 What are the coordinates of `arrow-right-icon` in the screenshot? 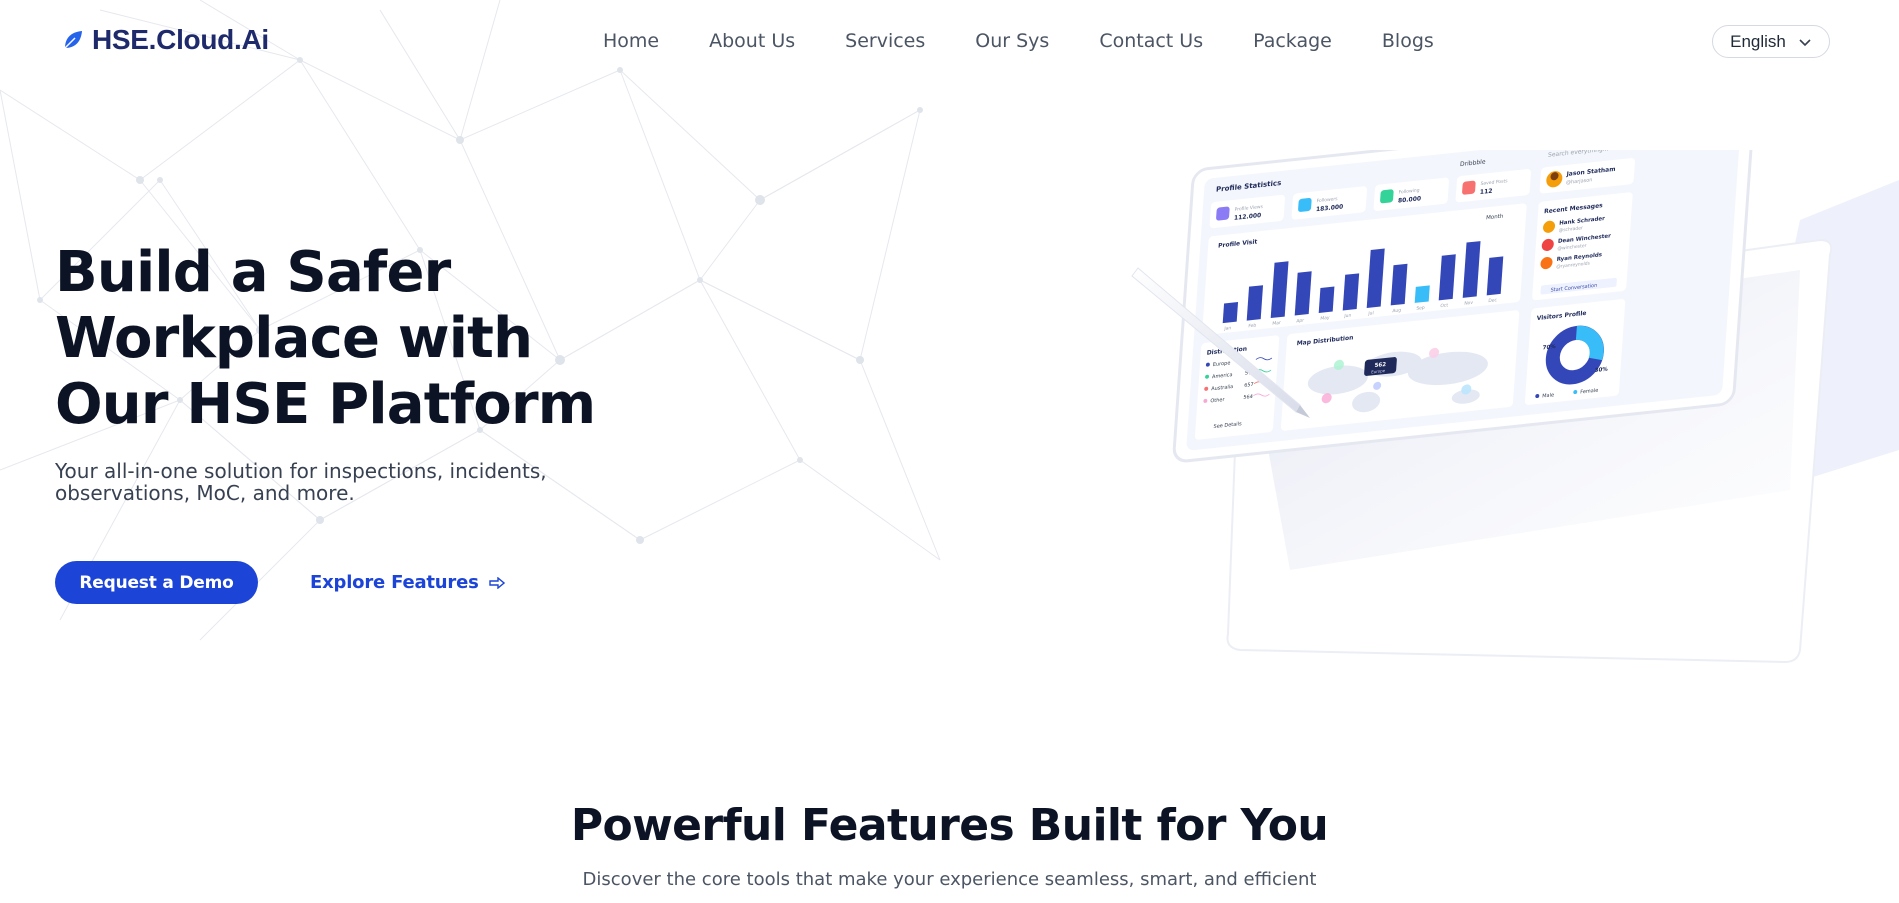 It's located at (496, 582).